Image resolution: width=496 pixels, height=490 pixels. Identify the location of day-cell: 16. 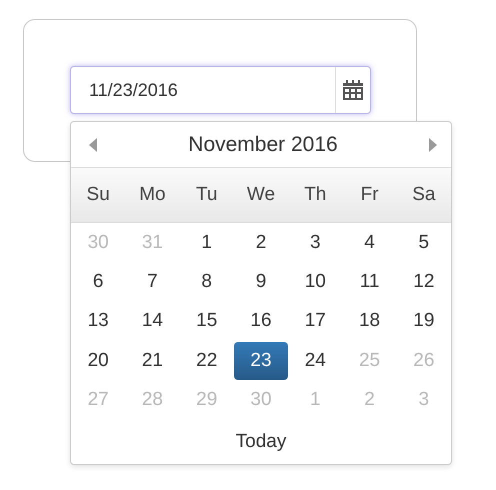
(261, 321).